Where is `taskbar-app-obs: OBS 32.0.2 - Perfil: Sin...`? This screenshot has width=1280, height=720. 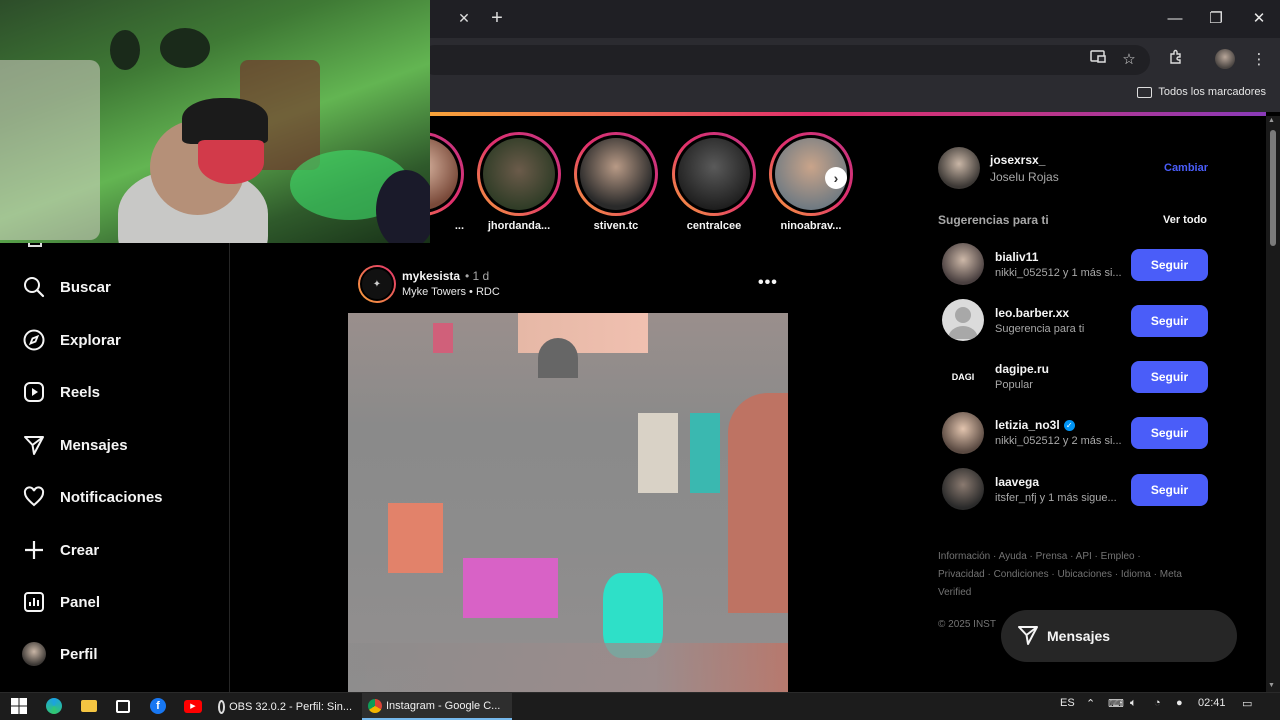
taskbar-app-obs: OBS 32.0.2 - Perfil: Sin... is located at coordinates (285, 706).